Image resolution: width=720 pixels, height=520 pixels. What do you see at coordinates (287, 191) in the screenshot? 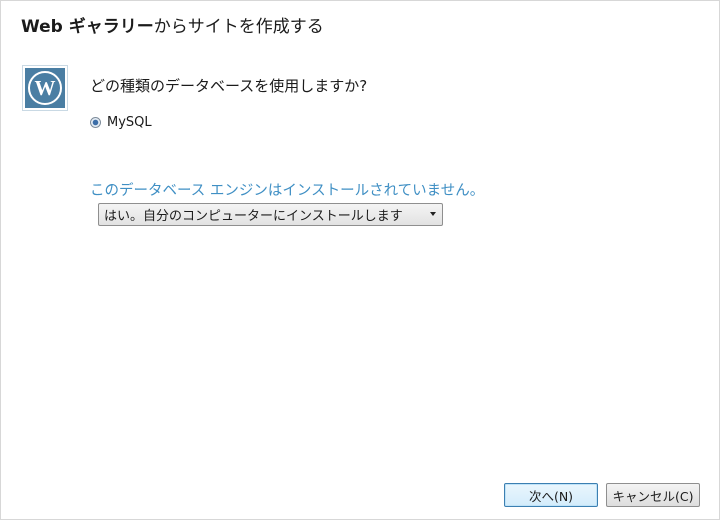
I see `engine-not-installed-message: このデータベース エンジンはインストールされていません。` at bounding box center [287, 191].